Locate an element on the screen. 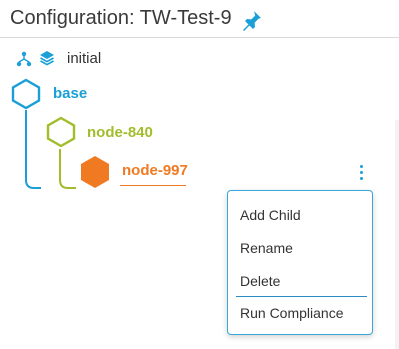 The height and width of the screenshot is (349, 399). tree-node-997: node-997 is located at coordinates (155, 170).